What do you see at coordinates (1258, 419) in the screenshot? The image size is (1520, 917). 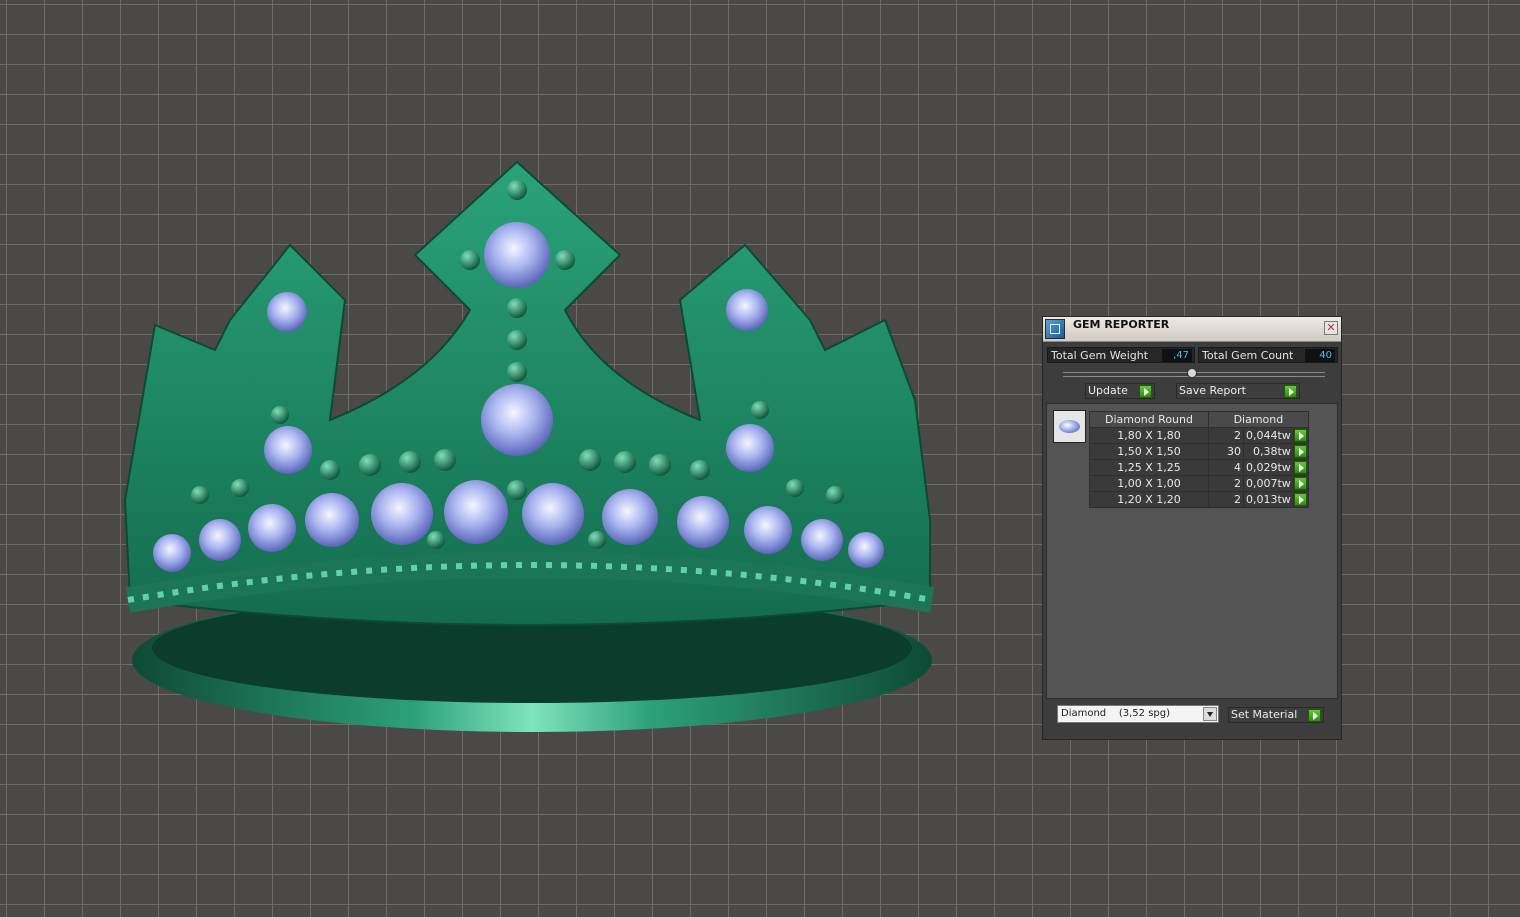 I see `column-header: Diamond` at bounding box center [1258, 419].